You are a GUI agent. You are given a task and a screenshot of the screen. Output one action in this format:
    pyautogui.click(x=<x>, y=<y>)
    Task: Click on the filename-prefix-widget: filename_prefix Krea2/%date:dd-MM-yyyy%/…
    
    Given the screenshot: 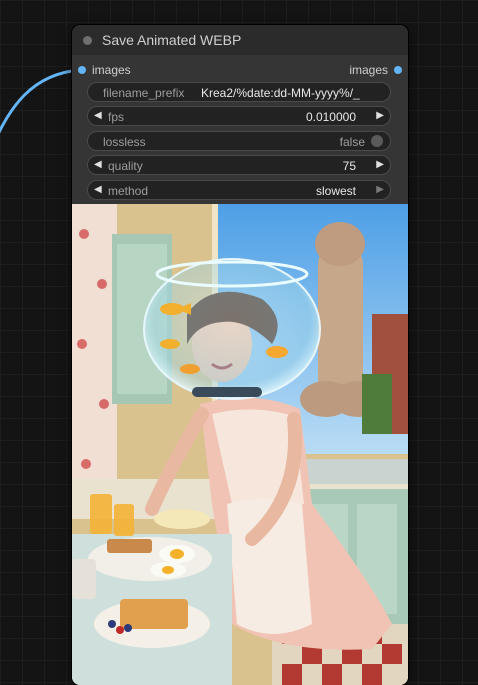 What is the action you would take?
    pyautogui.click(x=239, y=92)
    